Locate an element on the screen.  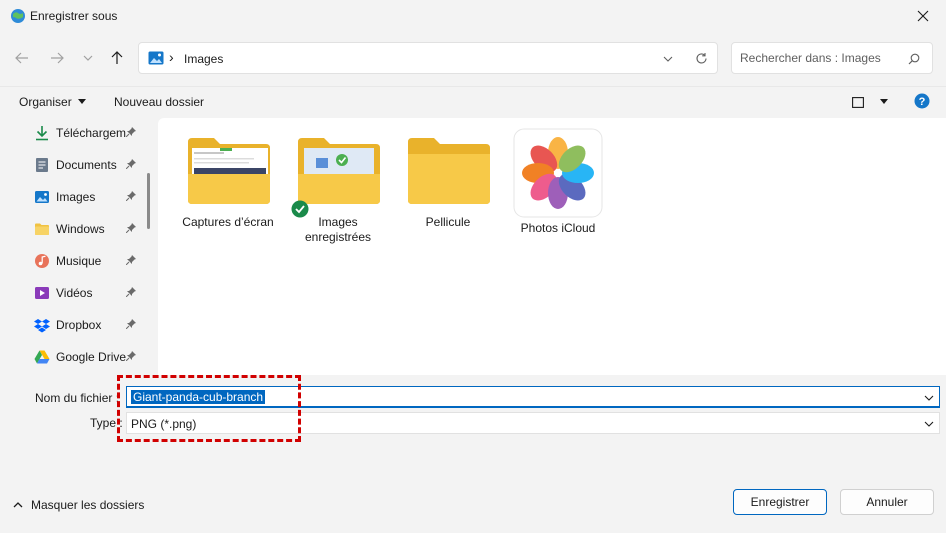
save-button: Enregistrer is located at coordinates (780, 502).